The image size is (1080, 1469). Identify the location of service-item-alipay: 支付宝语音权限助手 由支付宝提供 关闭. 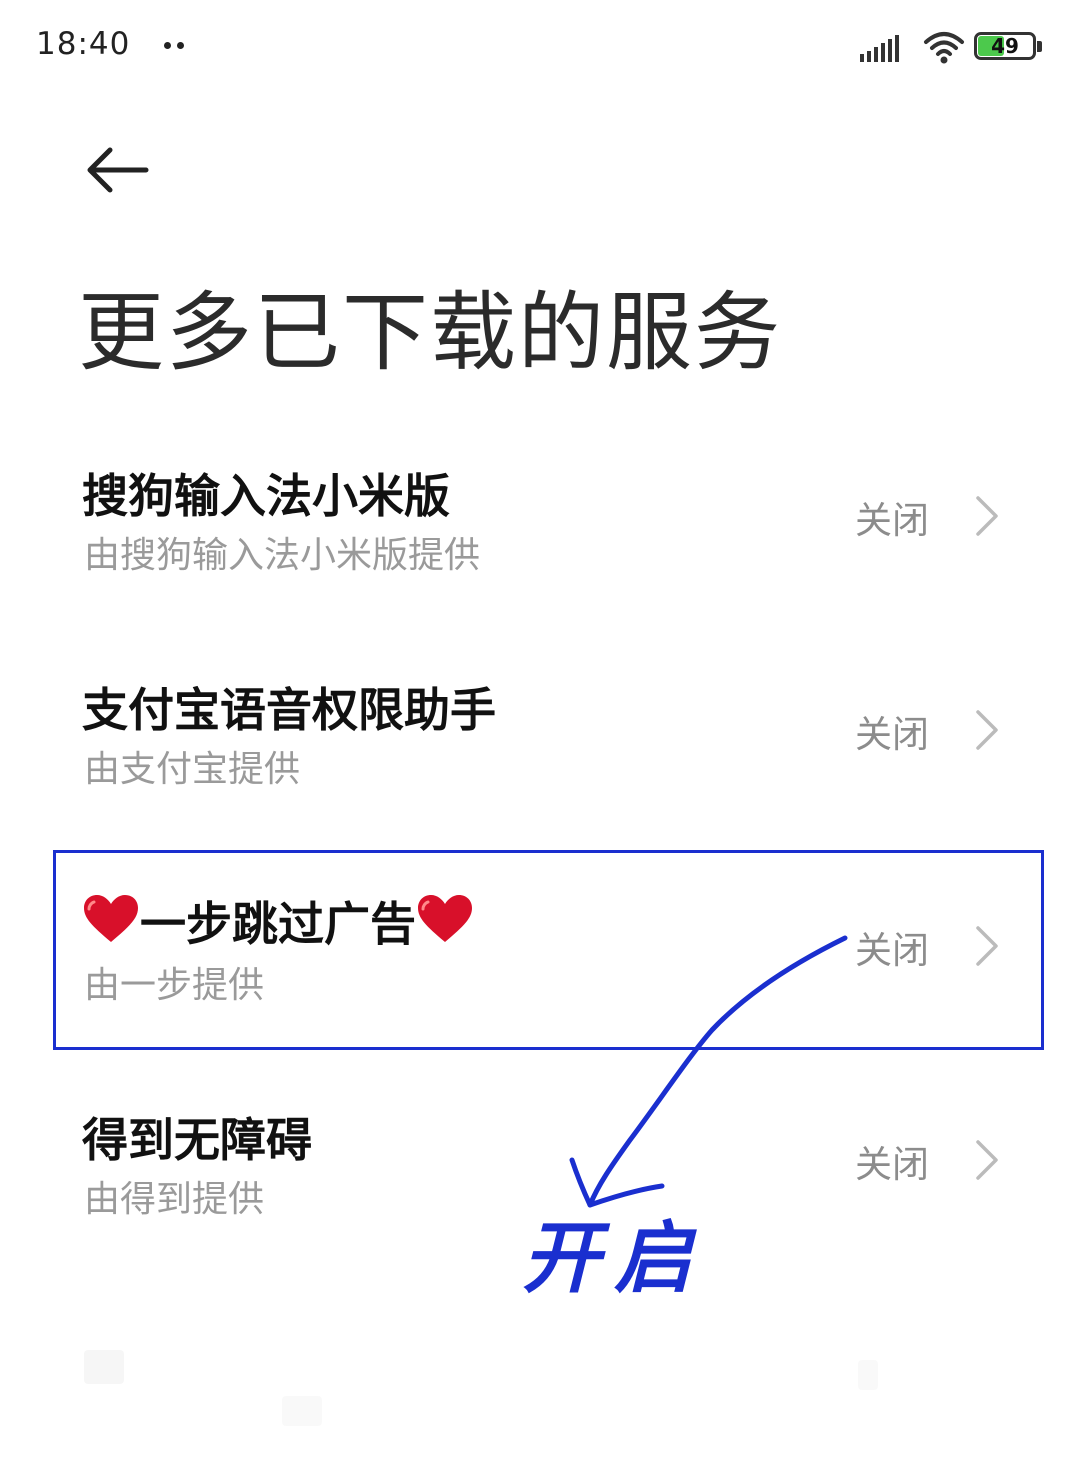
(540, 734).